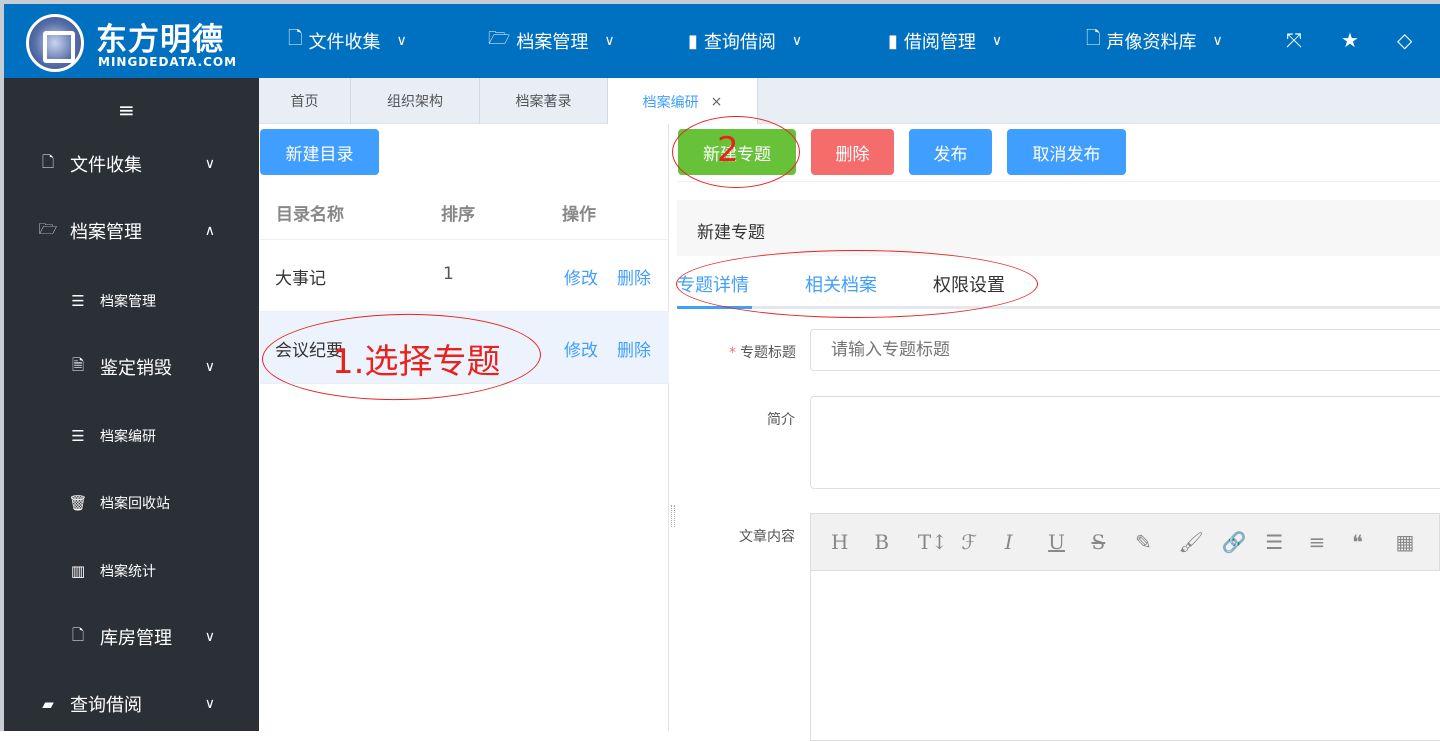 The image size is (1440, 741). Describe the element at coordinates (1373, 542) in the screenshot. I see `quote-icon: ❝` at that location.